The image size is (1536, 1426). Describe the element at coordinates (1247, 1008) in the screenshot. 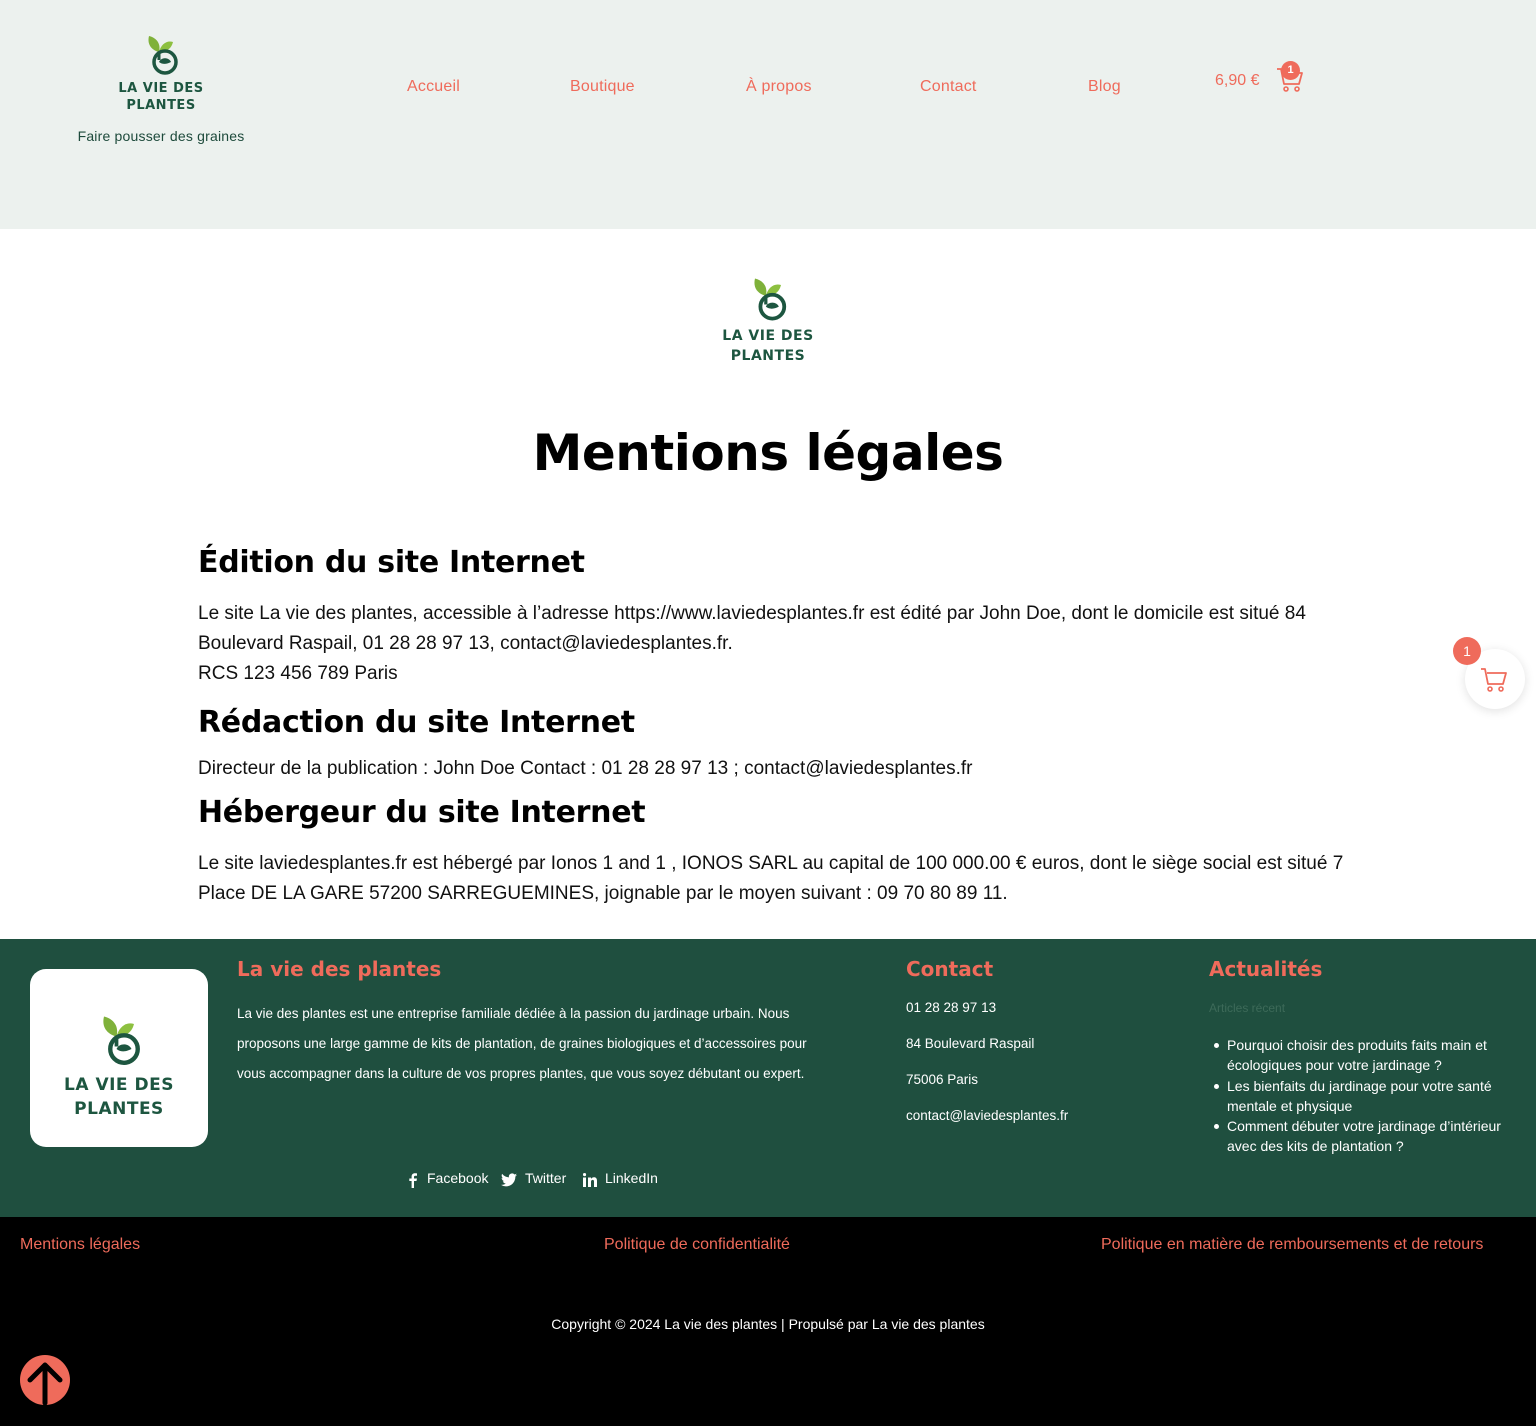

I see `recent-articles-label: Articles récent` at that location.